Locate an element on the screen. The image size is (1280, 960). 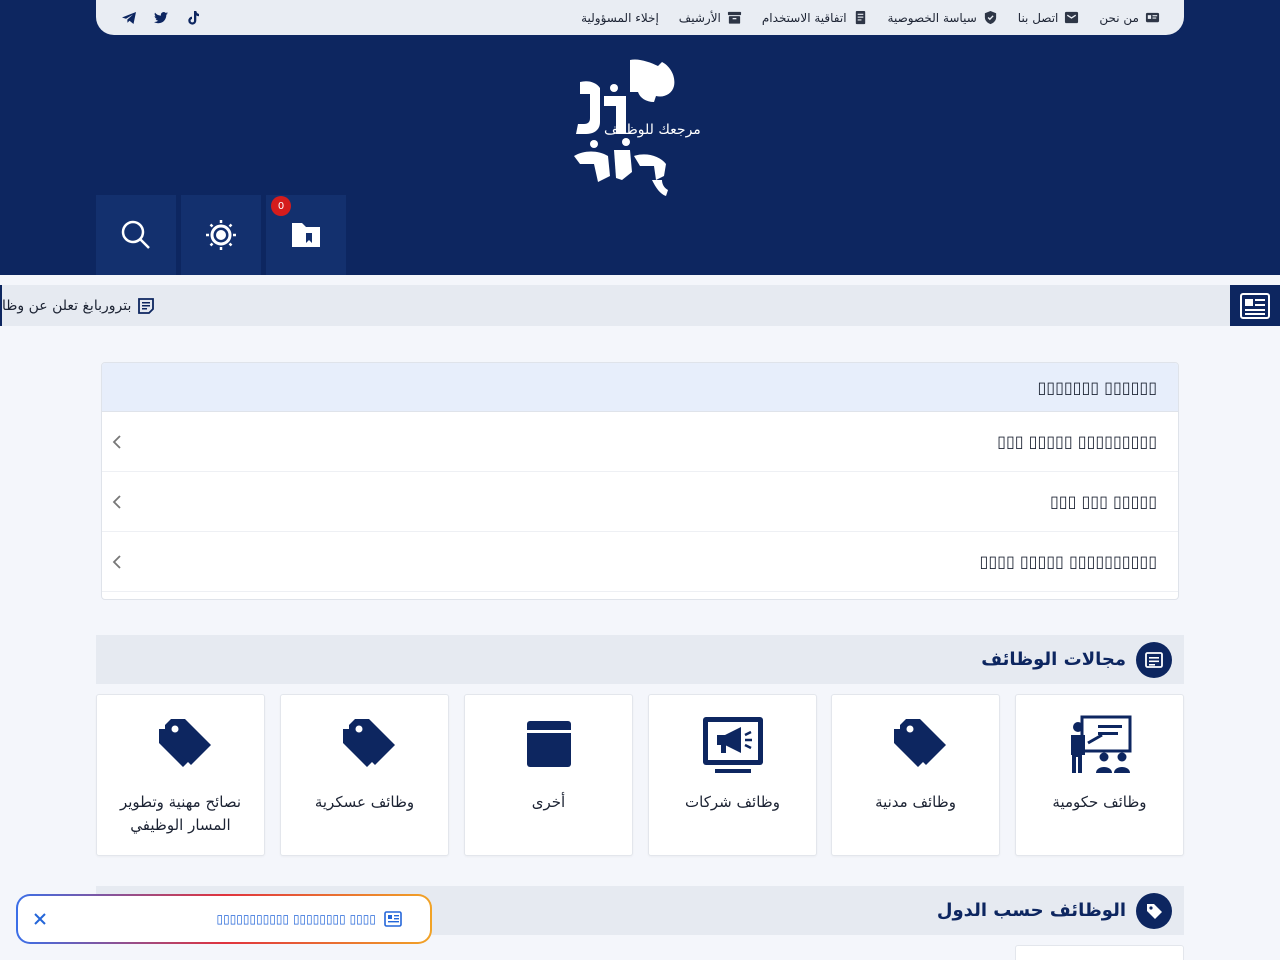
sun-icon is located at coordinates (221, 235).